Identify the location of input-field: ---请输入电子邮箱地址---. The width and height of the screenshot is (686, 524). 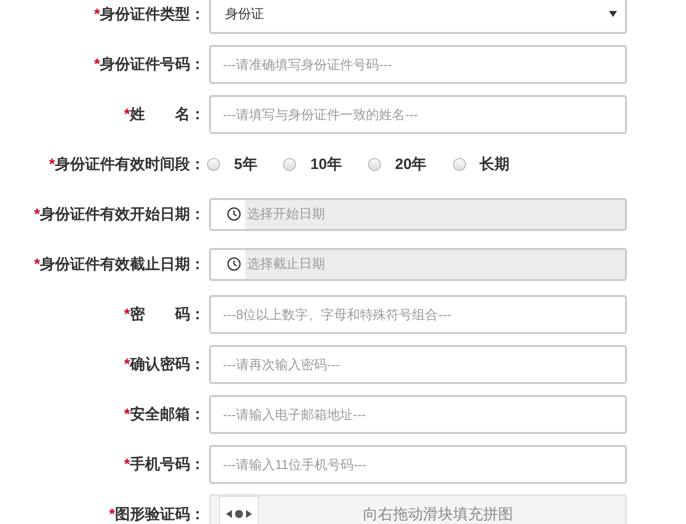
(418, 414).